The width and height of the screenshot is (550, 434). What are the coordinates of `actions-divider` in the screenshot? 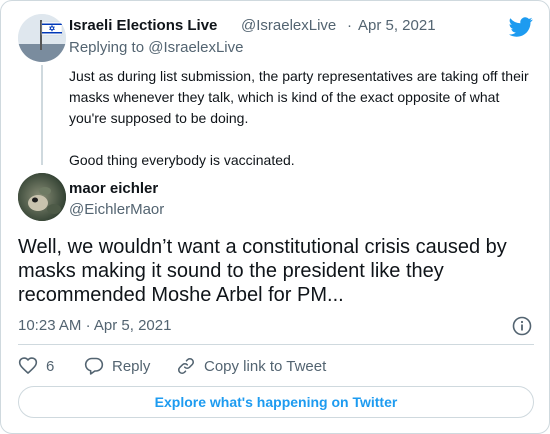 It's located at (276, 344).